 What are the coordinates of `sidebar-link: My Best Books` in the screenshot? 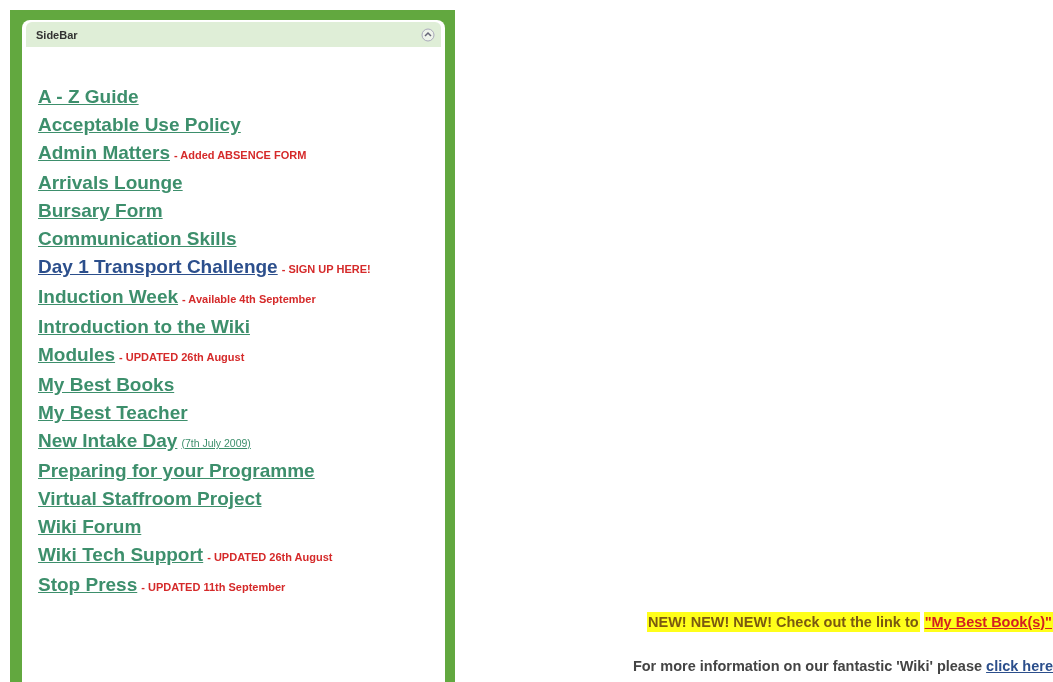 It's located at (106, 384).